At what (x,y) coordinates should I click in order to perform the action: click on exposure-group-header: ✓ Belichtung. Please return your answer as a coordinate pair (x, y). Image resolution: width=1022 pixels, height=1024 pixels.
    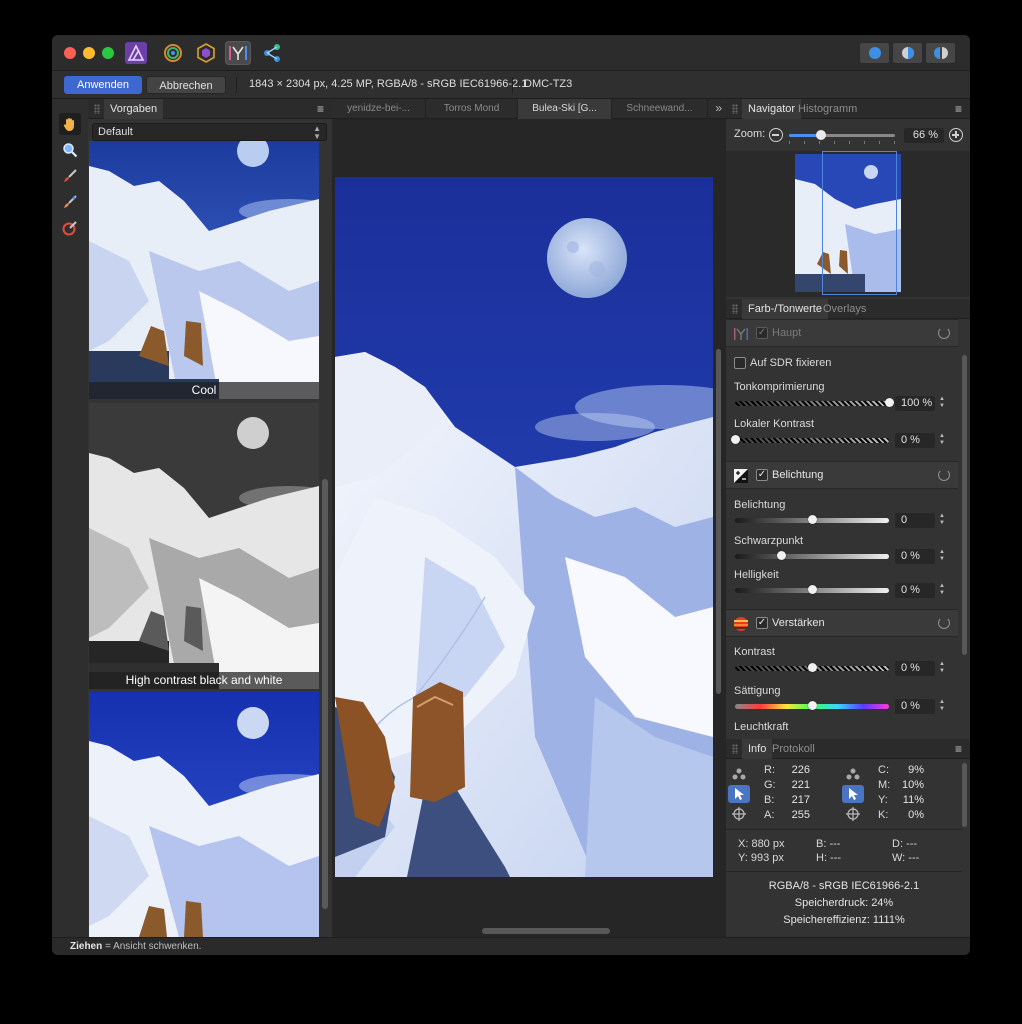
    Looking at the image, I should click on (842, 475).